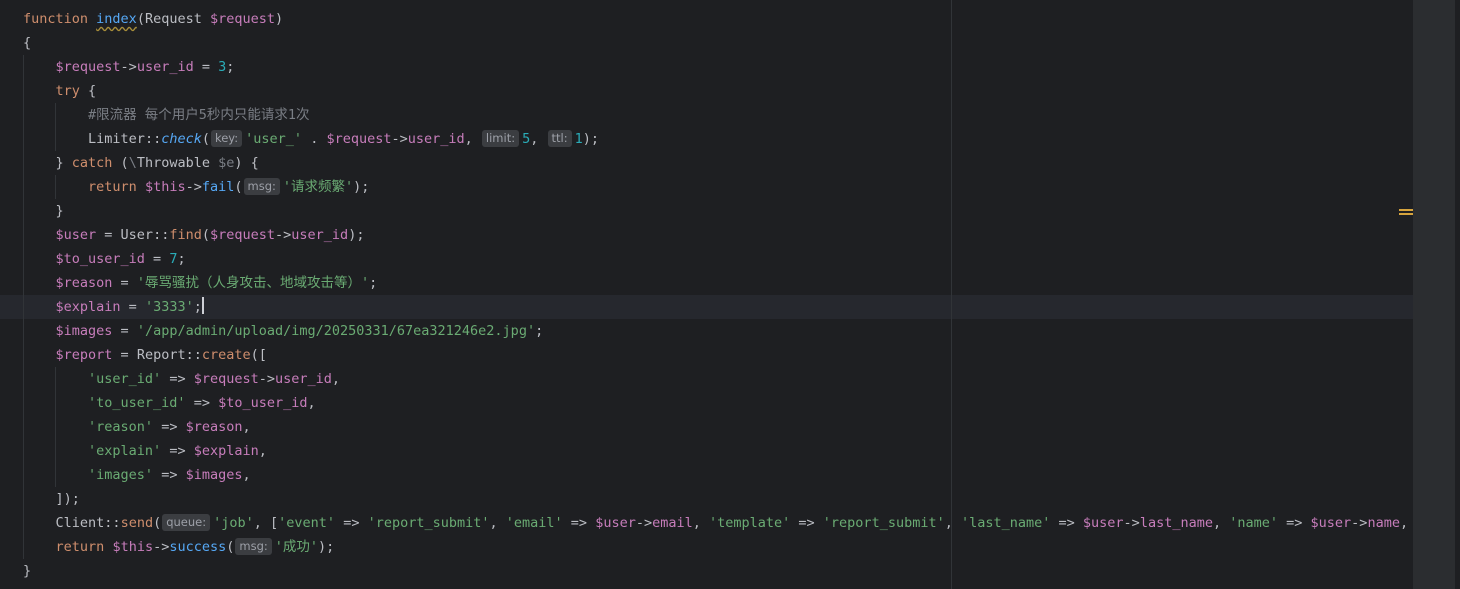 The width and height of the screenshot is (1460, 589). I want to click on warning-marker-icon, so click(1406, 212).